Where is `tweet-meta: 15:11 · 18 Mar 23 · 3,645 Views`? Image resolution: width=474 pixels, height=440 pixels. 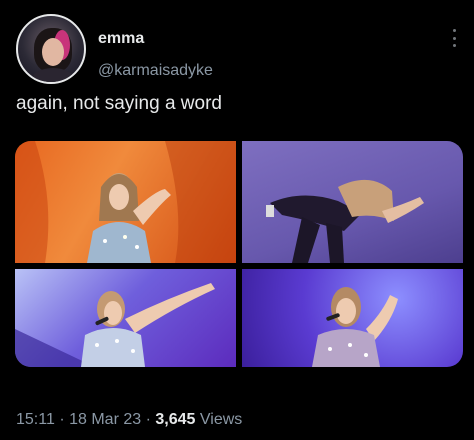
tweet-meta: 15:11 · 18 Mar 23 · 3,645 Views is located at coordinates (129, 420).